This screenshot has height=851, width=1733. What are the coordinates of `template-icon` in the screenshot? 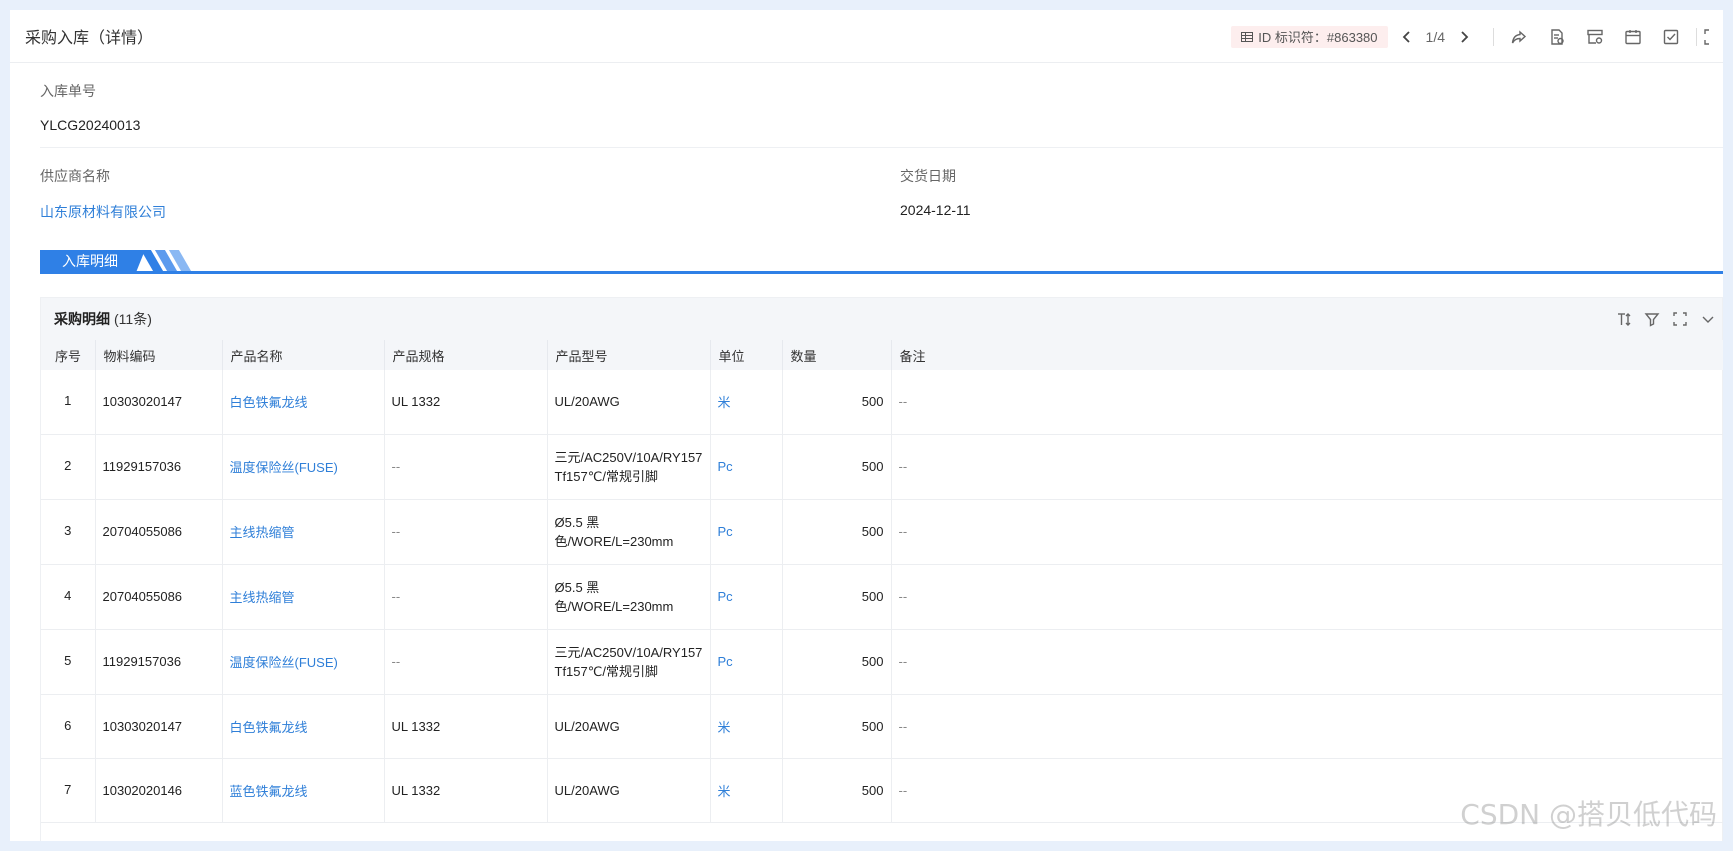 It's located at (1595, 36).